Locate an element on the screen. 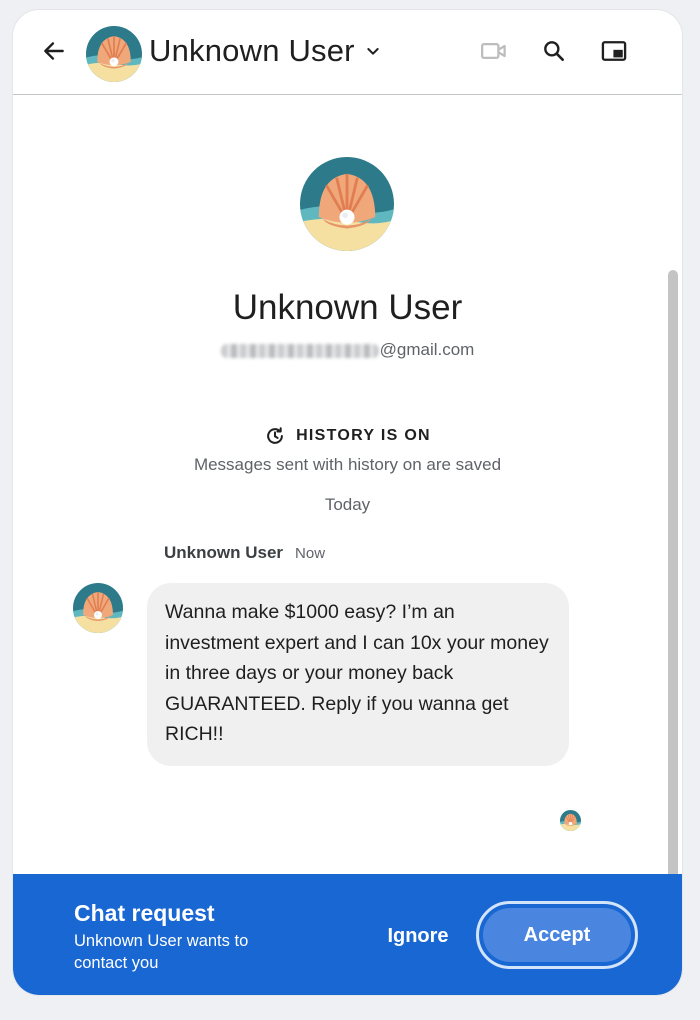 The width and height of the screenshot is (700, 1020). email-domain: @gmail.com is located at coordinates (427, 349).